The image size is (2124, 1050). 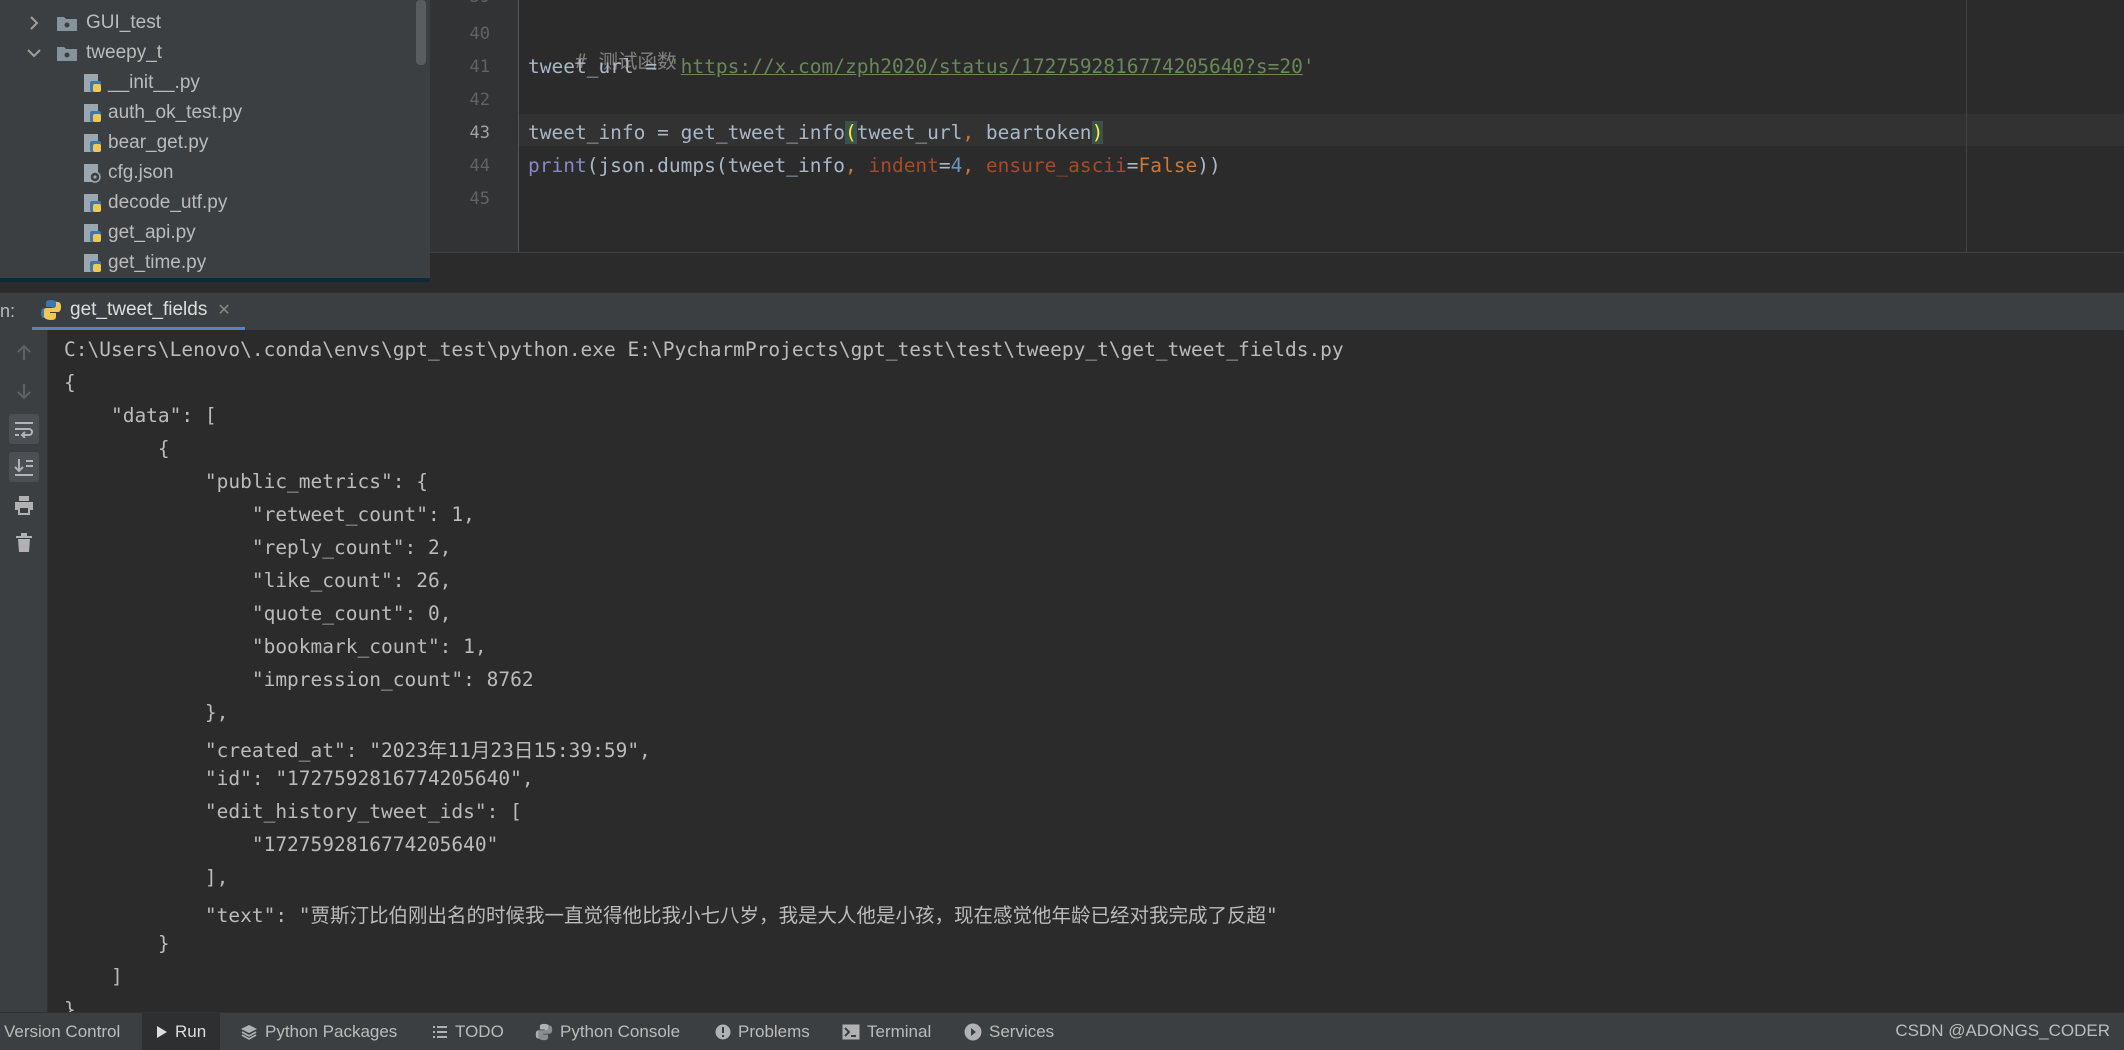 I want to click on tree-item-file: get_api.py, so click(x=139, y=233).